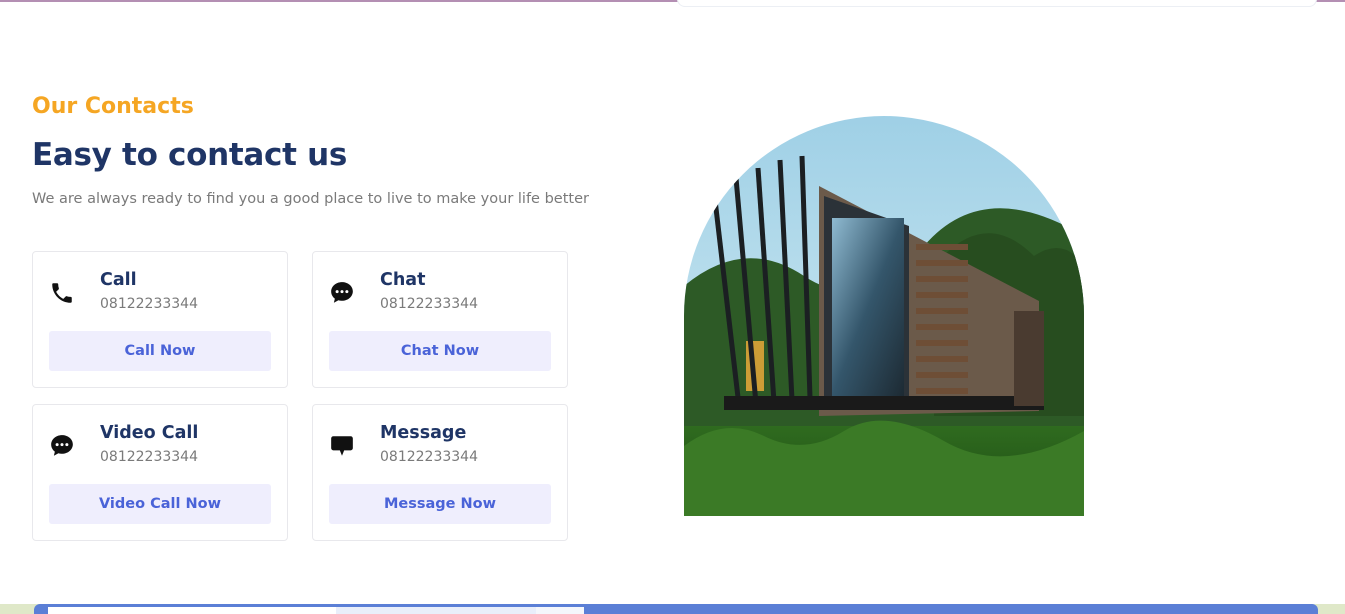  I want to click on chat-now-button: Chat Now, so click(440, 351).